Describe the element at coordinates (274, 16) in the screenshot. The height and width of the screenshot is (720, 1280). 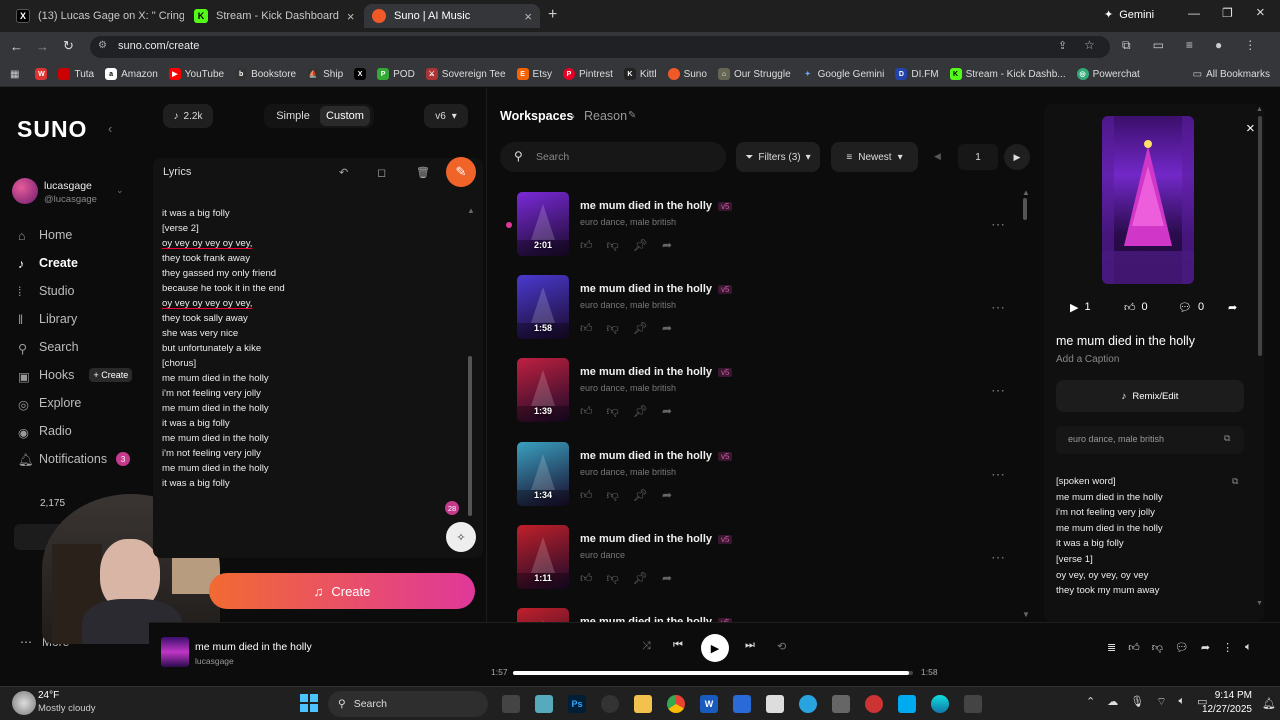
I see `tab-kick: K Stream - Kick Dashboard ×` at that location.